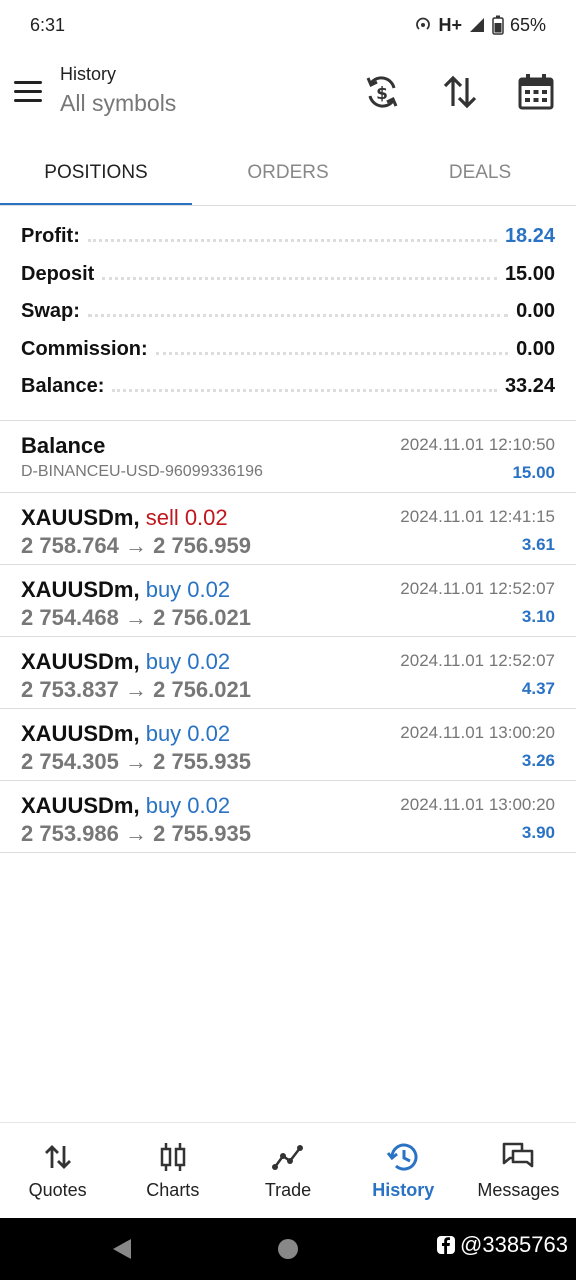 This screenshot has width=576, height=1280. Describe the element at coordinates (480, 173) in the screenshot. I see `tab-deals: DEALS` at that location.